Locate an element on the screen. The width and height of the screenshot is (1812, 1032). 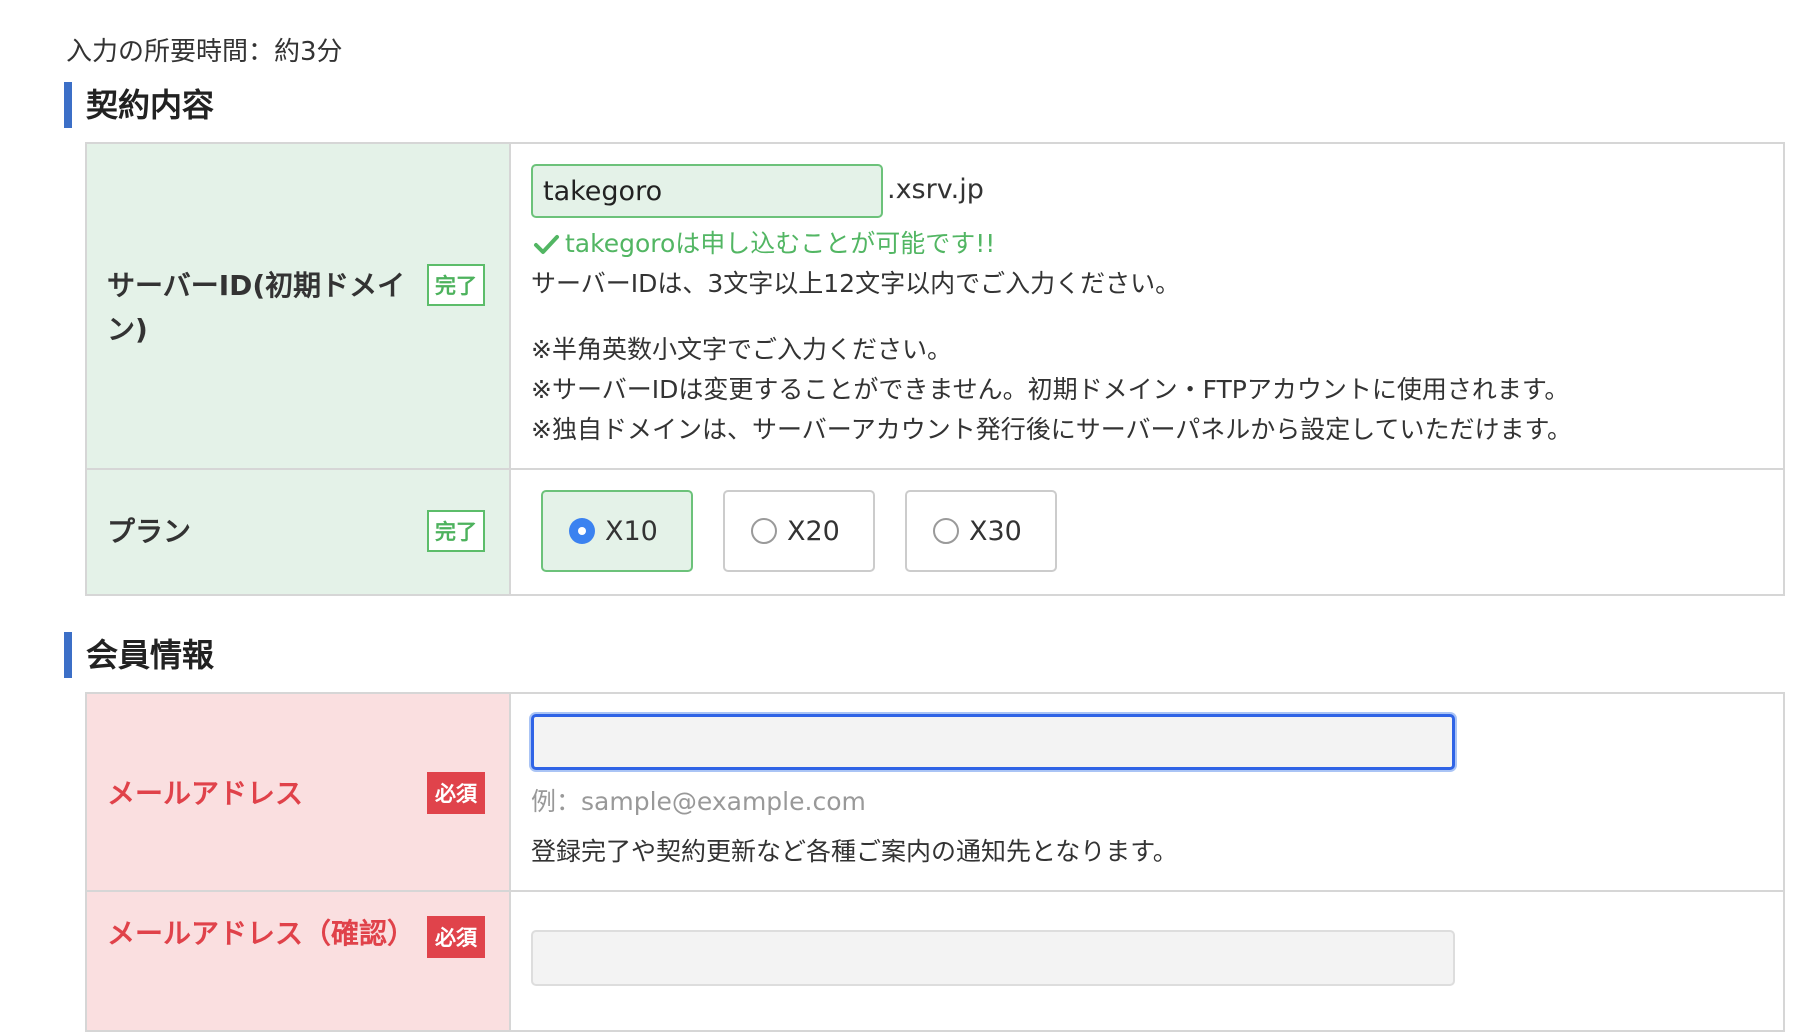
email-confirm-row: メールアドレス（確認） 必須 is located at coordinates (935, 961).